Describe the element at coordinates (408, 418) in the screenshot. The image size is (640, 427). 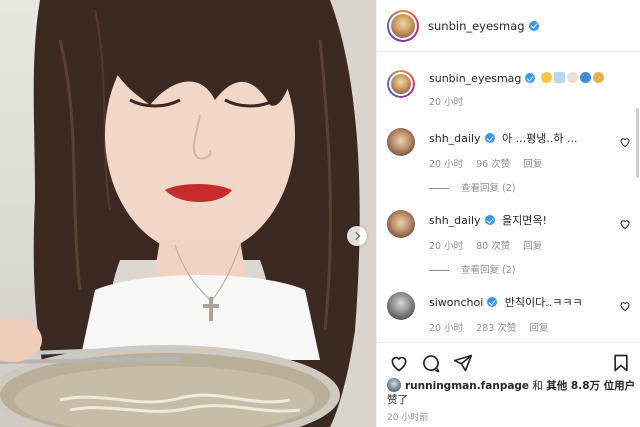
I see `post-timestamp: 20 小时前` at that location.